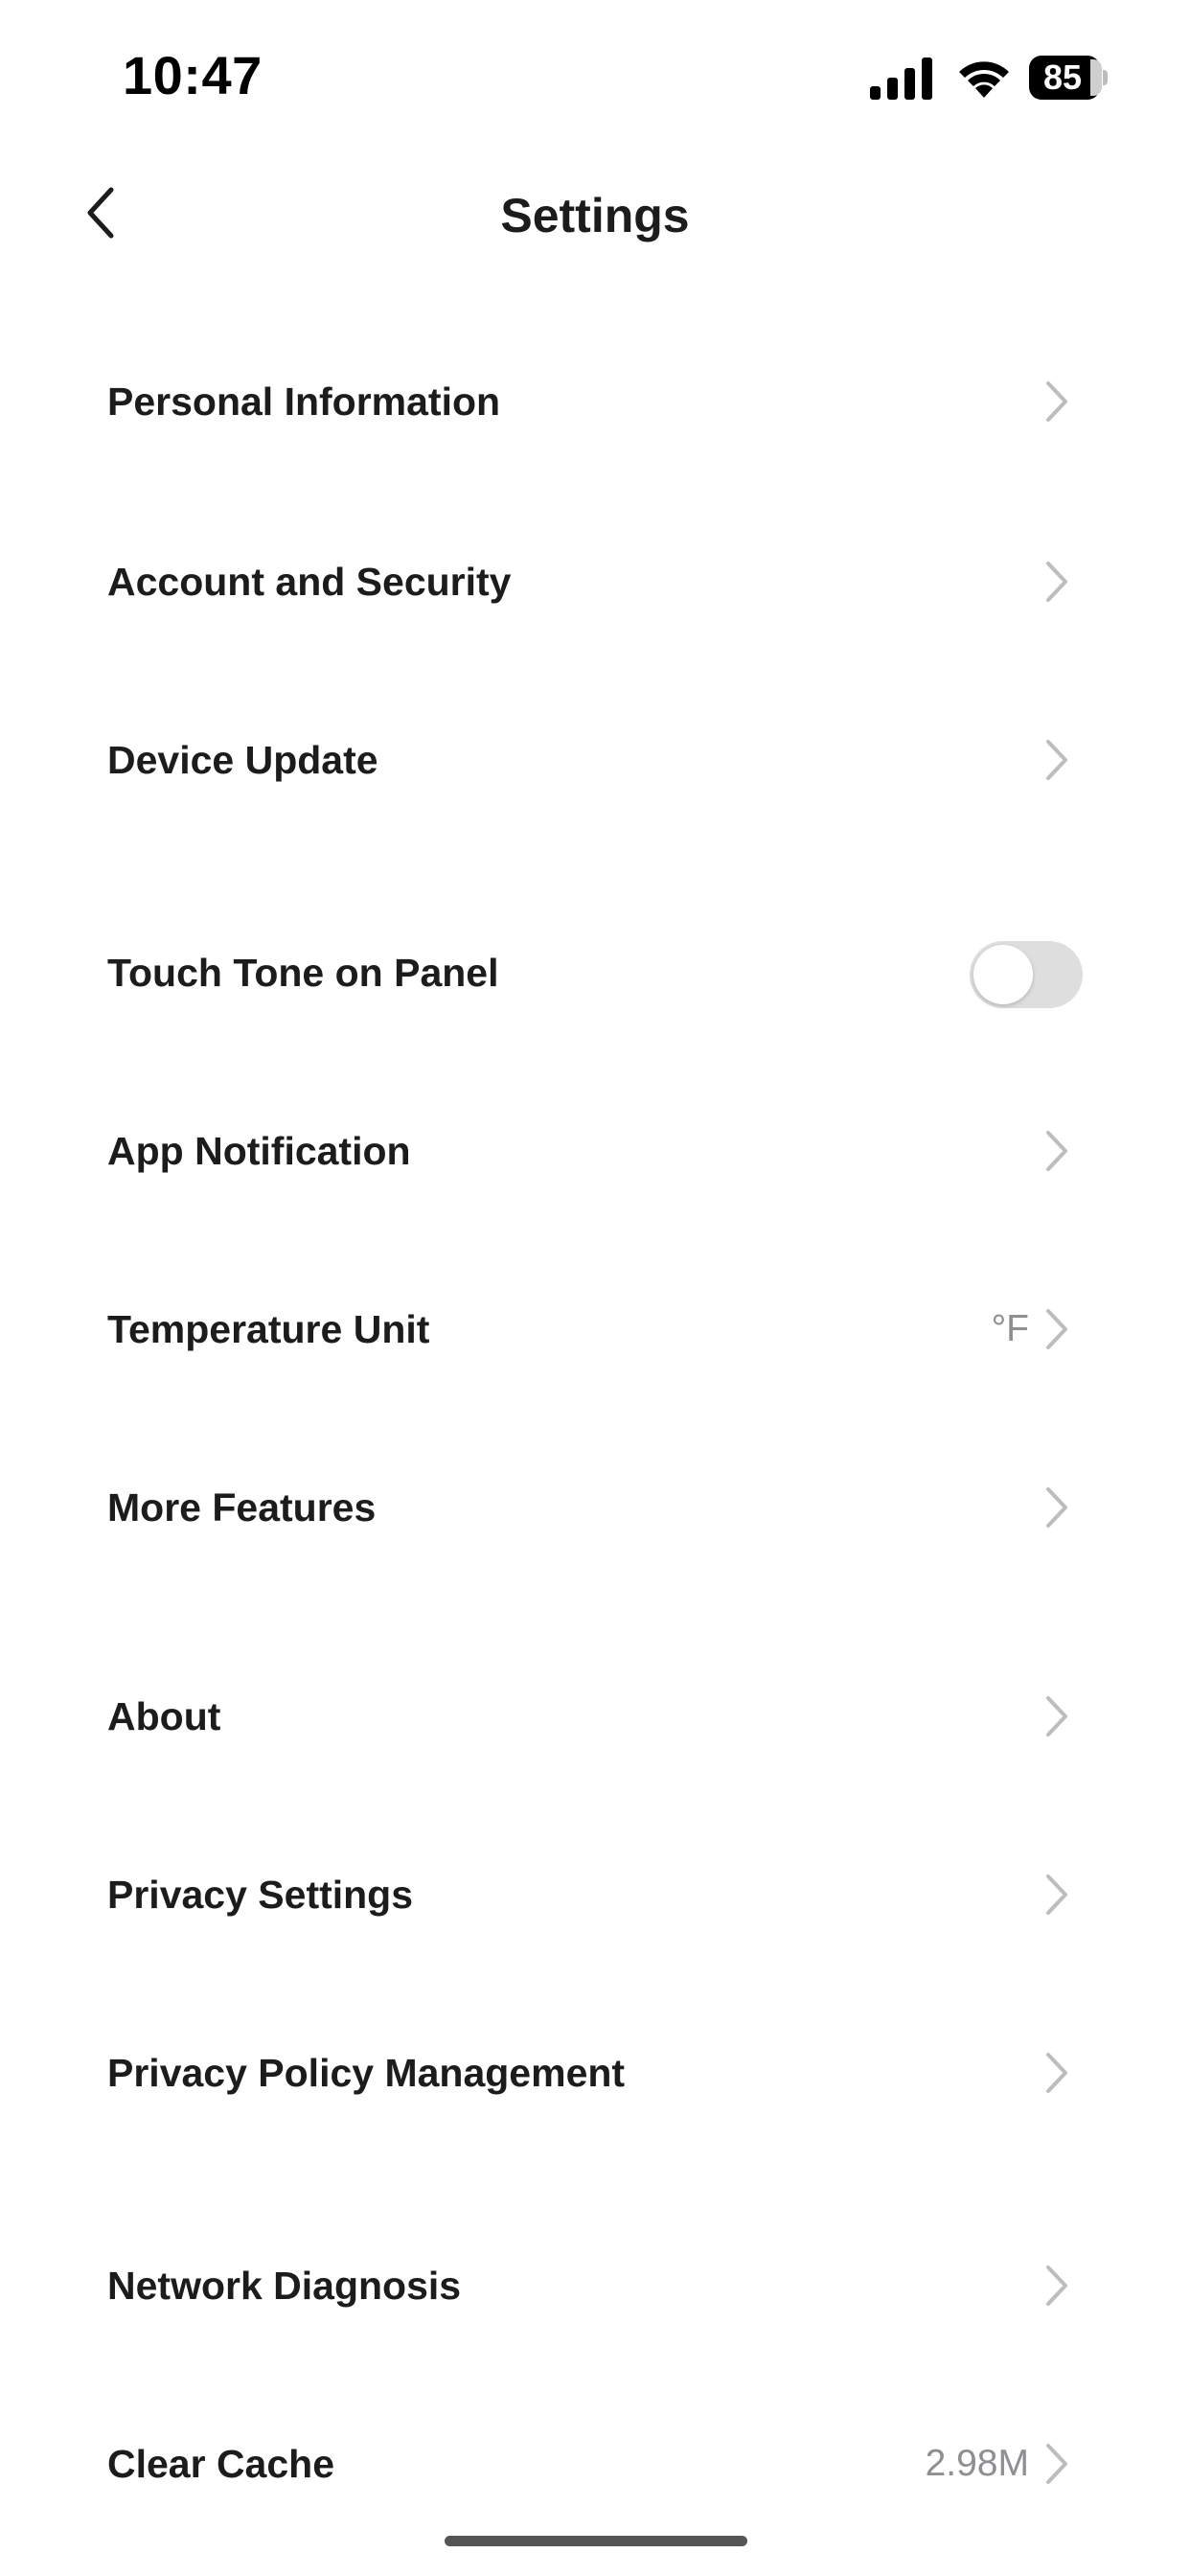  What do you see at coordinates (595, 1507) in the screenshot?
I see `row-more-features: More Features` at bounding box center [595, 1507].